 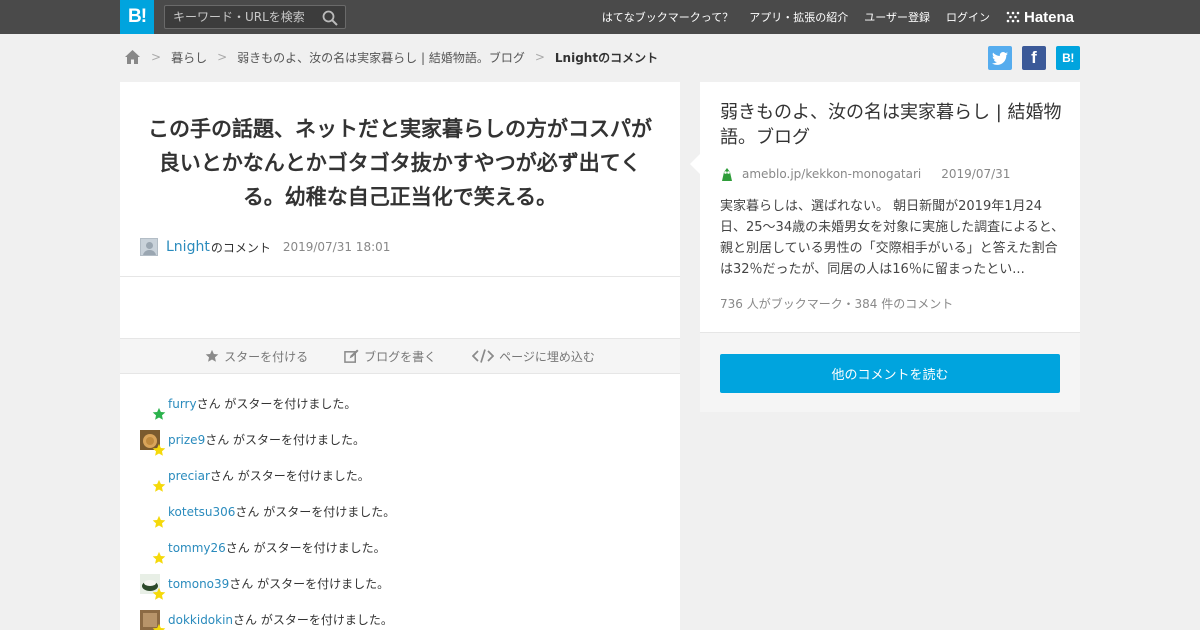 I want to click on breadcrumb-category: 暮らし, so click(x=189, y=57).